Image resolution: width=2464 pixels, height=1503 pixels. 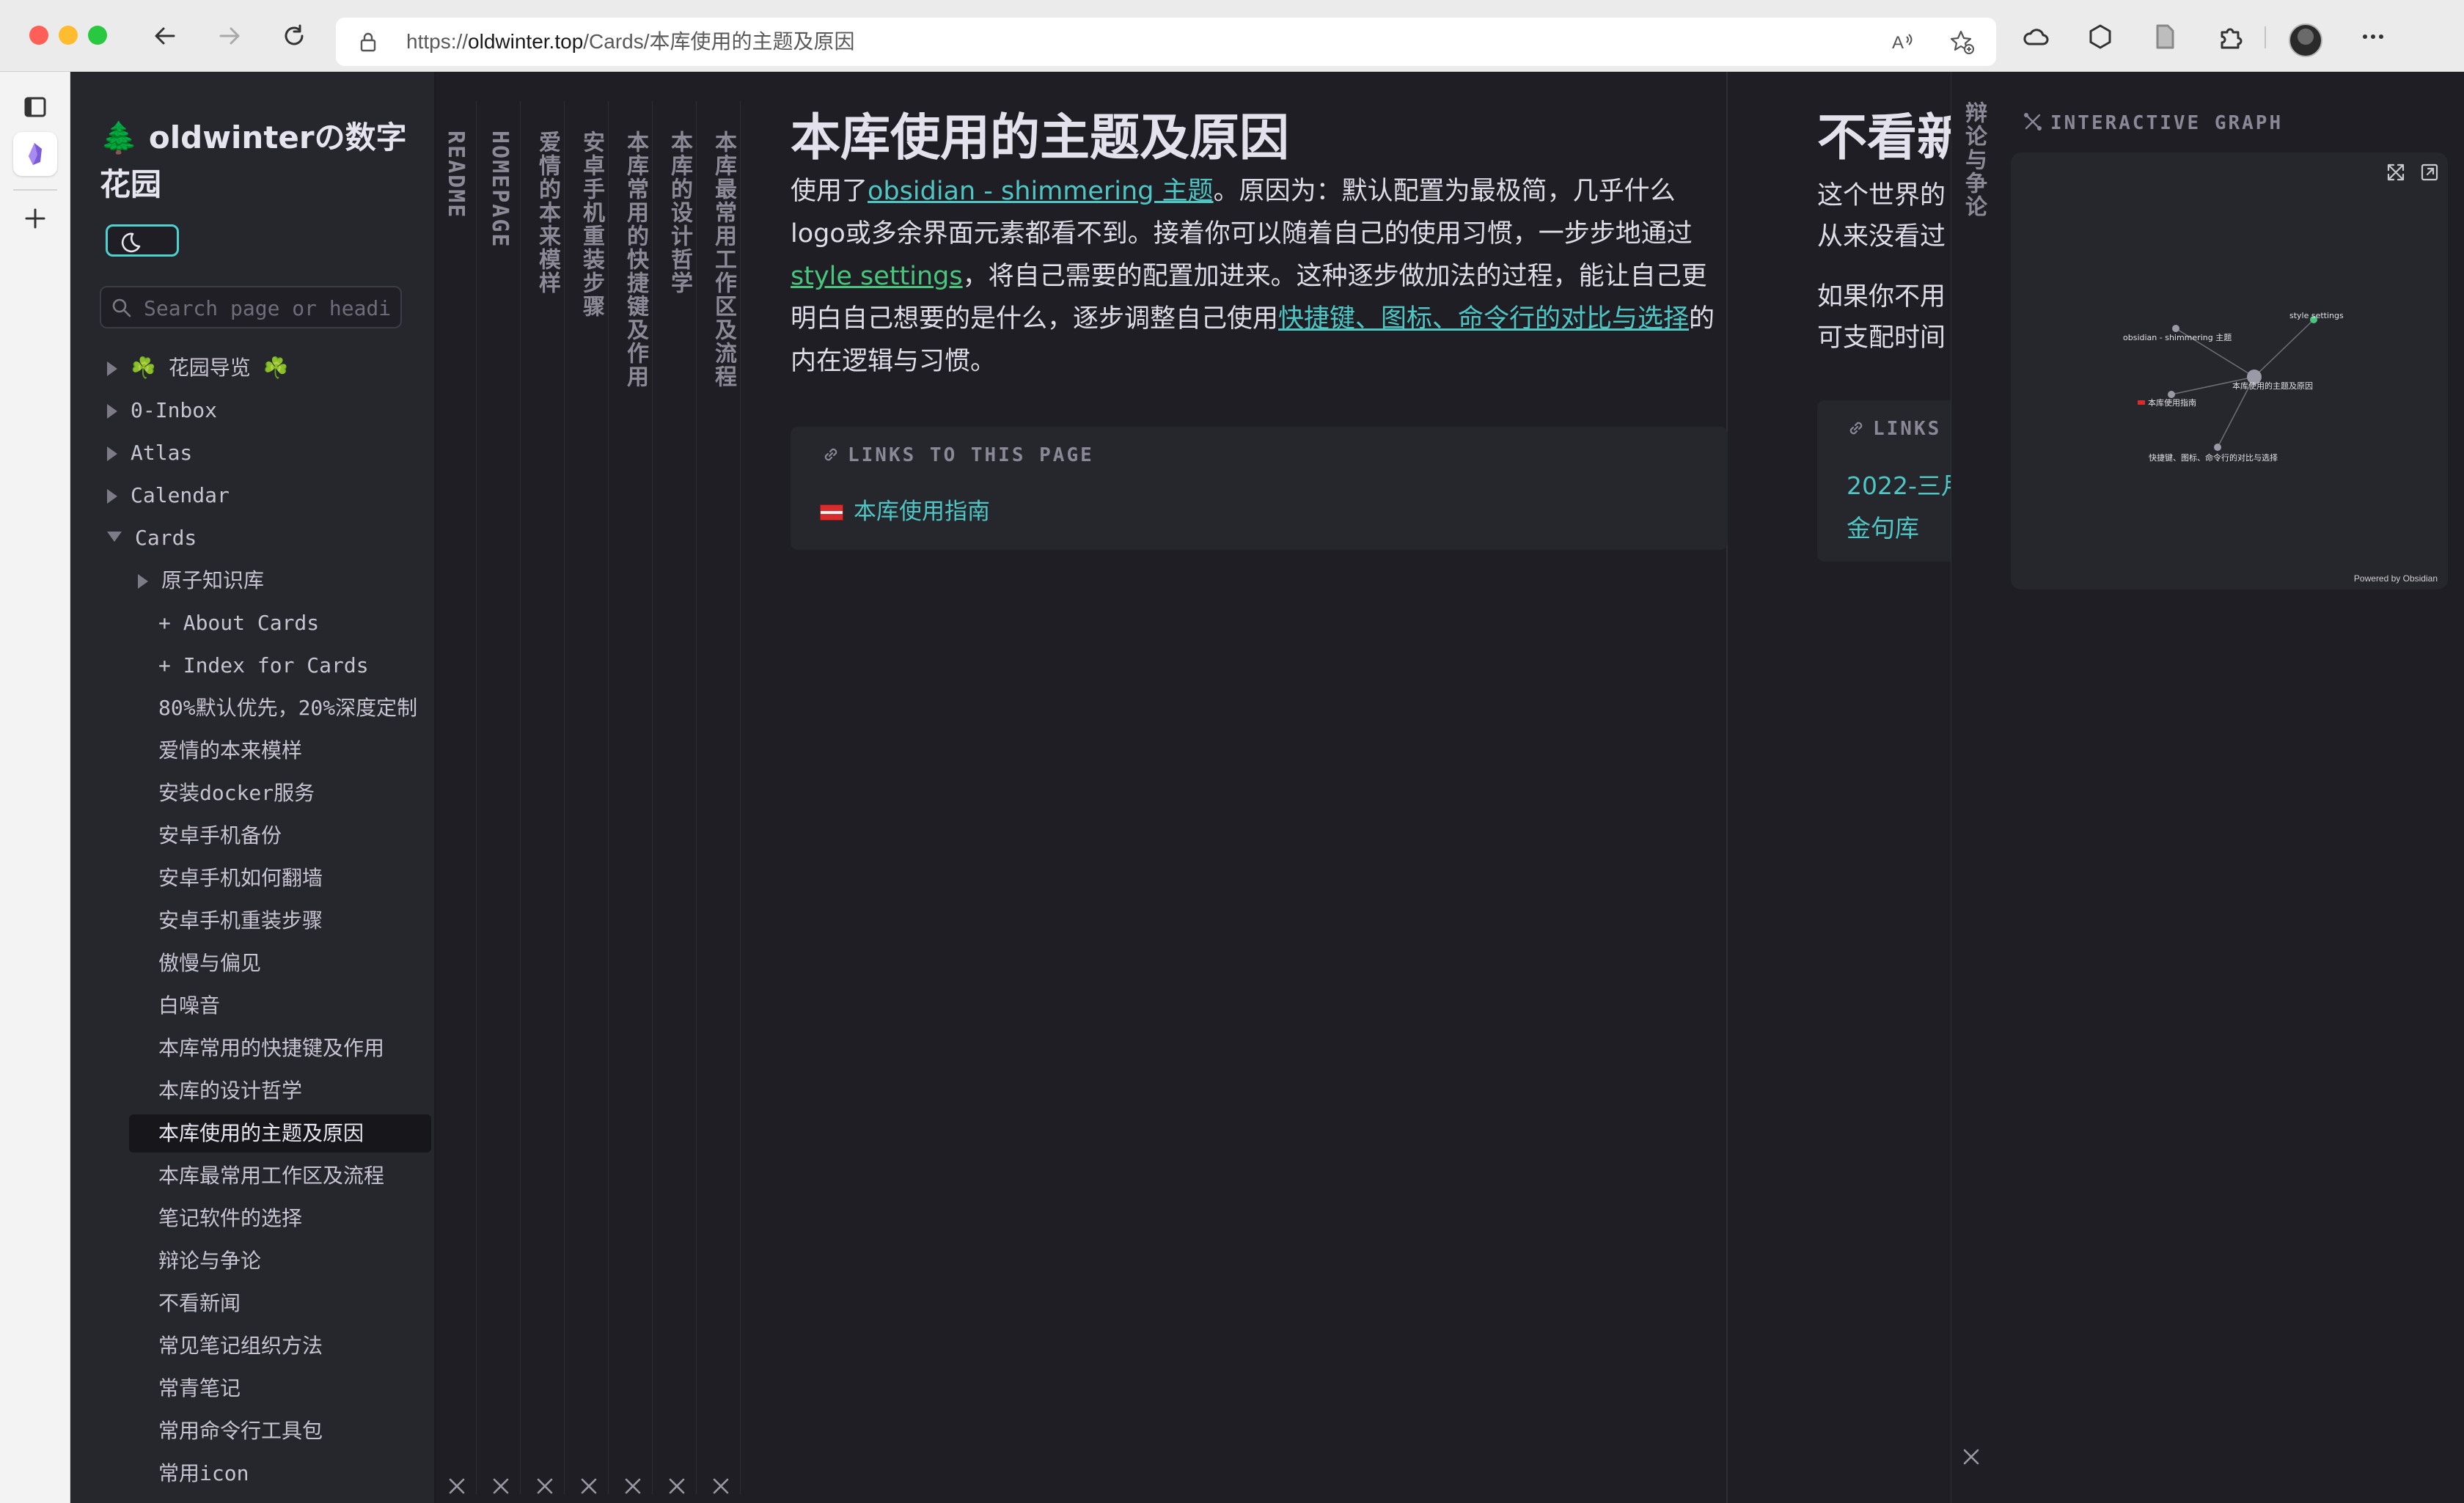 What do you see at coordinates (263, 666) in the screenshot?
I see `nav-item-index-for-cards: + Index for Cards` at bounding box center [263, 666].